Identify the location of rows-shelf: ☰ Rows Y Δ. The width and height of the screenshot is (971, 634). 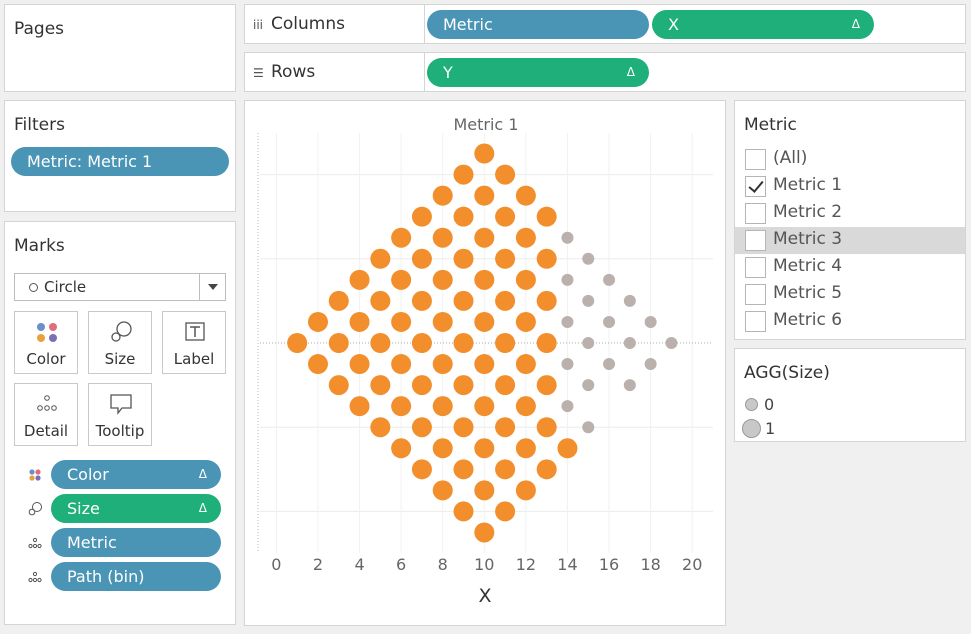
(605, 72).